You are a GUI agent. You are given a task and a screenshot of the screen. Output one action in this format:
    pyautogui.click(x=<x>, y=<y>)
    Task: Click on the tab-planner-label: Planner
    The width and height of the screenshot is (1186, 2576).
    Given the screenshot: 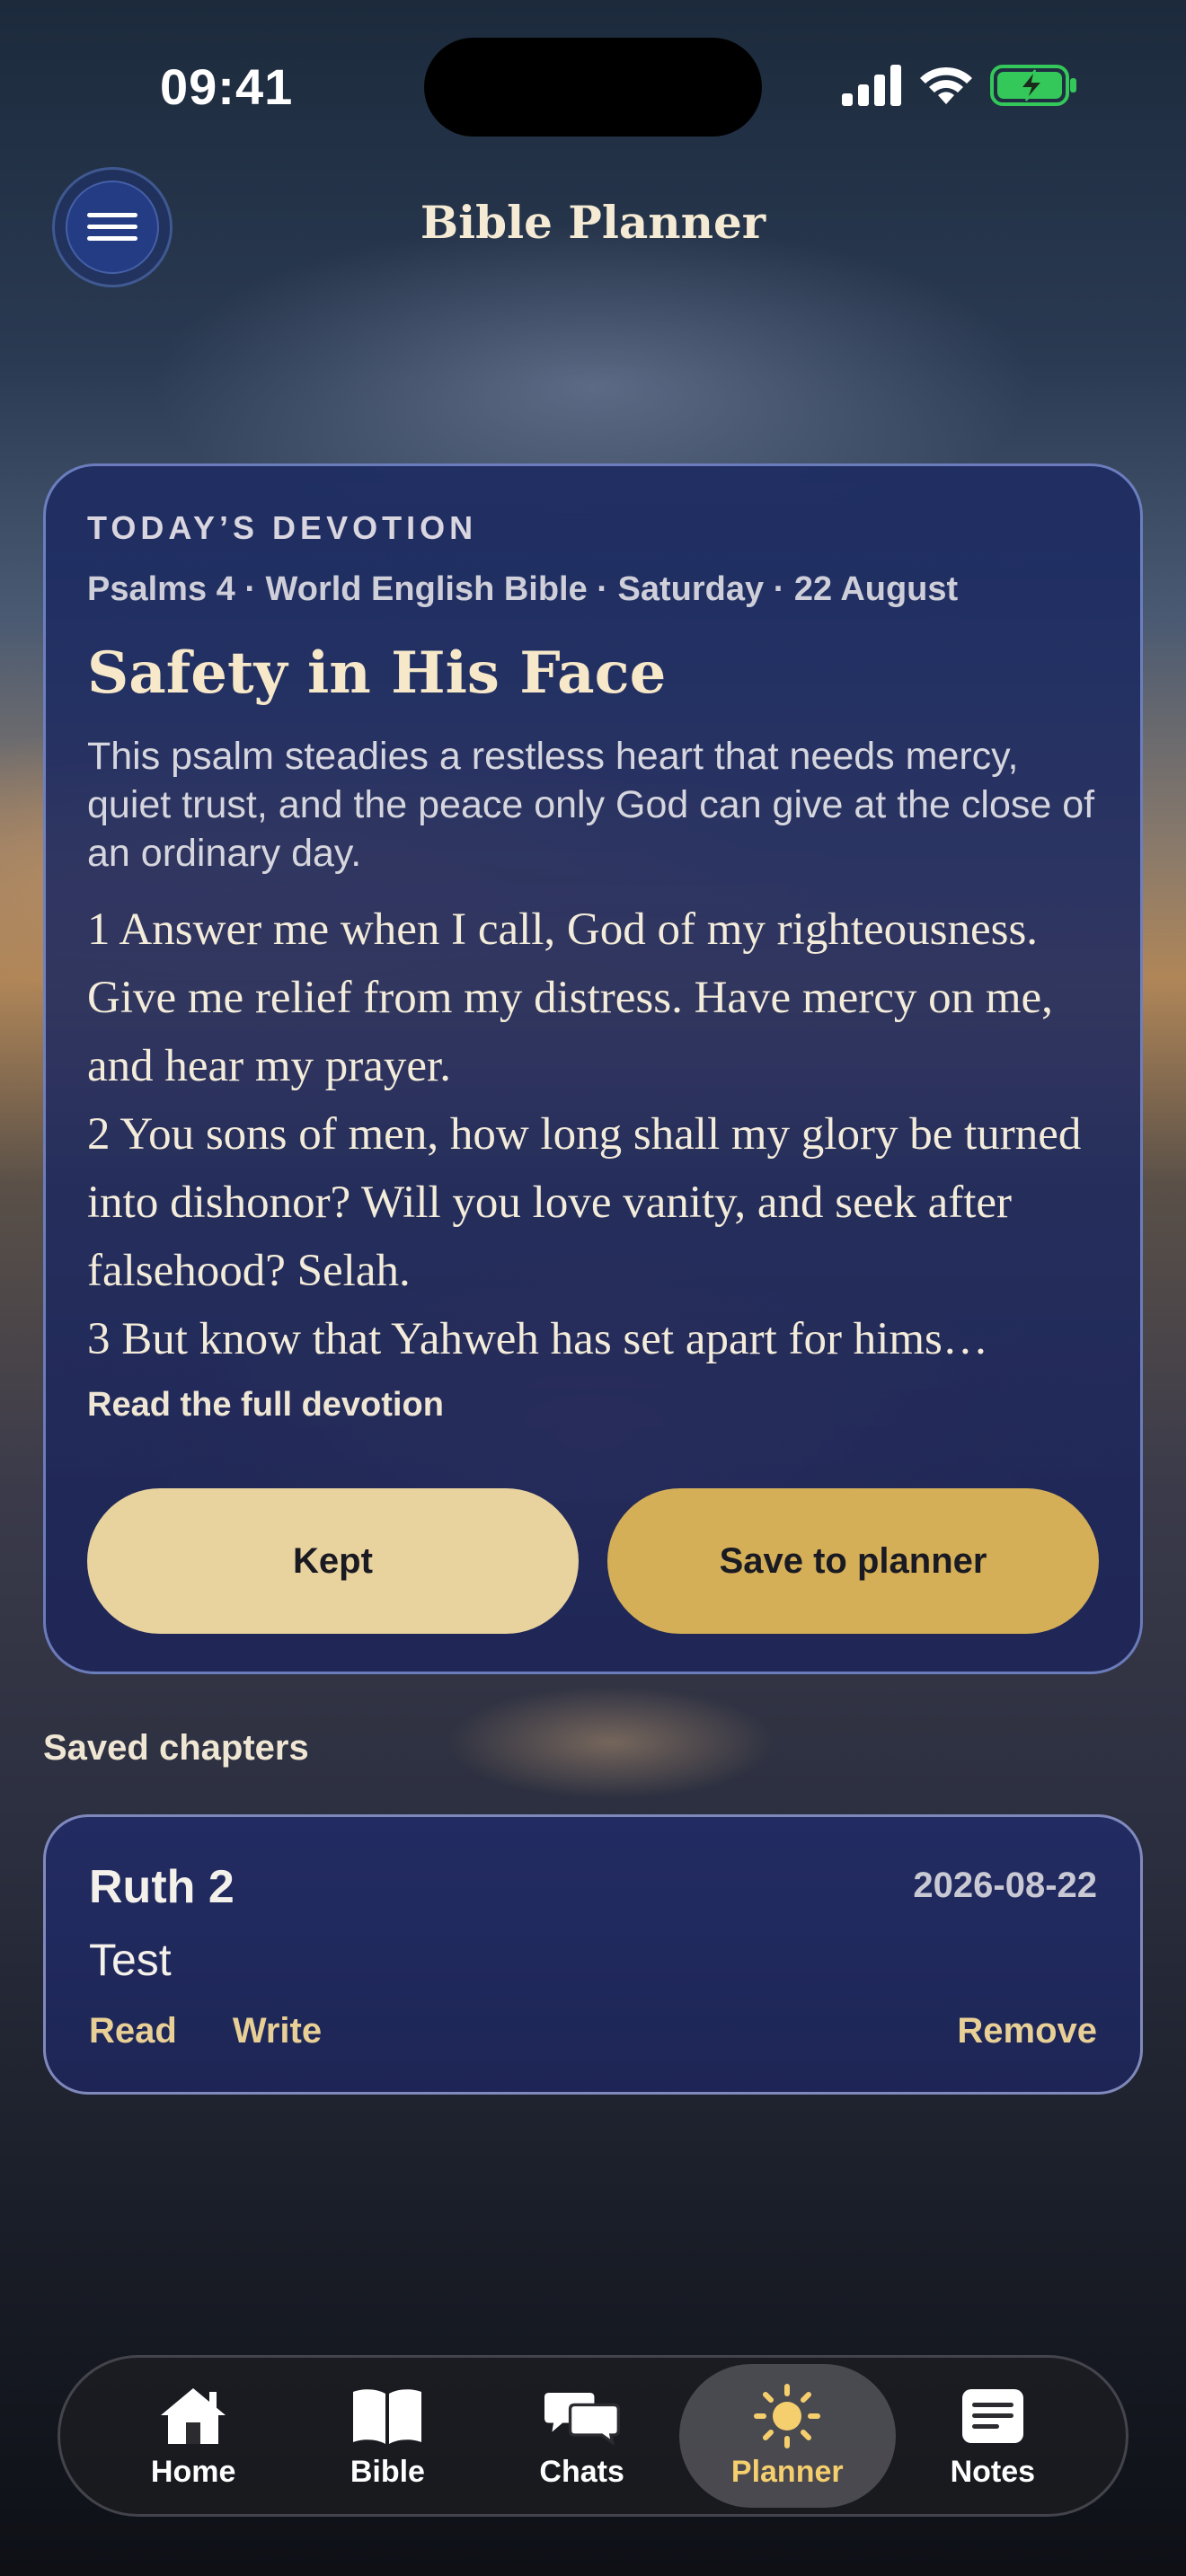 What is the action you would take?
    pyautogui.click(x=787, y=2471)
    